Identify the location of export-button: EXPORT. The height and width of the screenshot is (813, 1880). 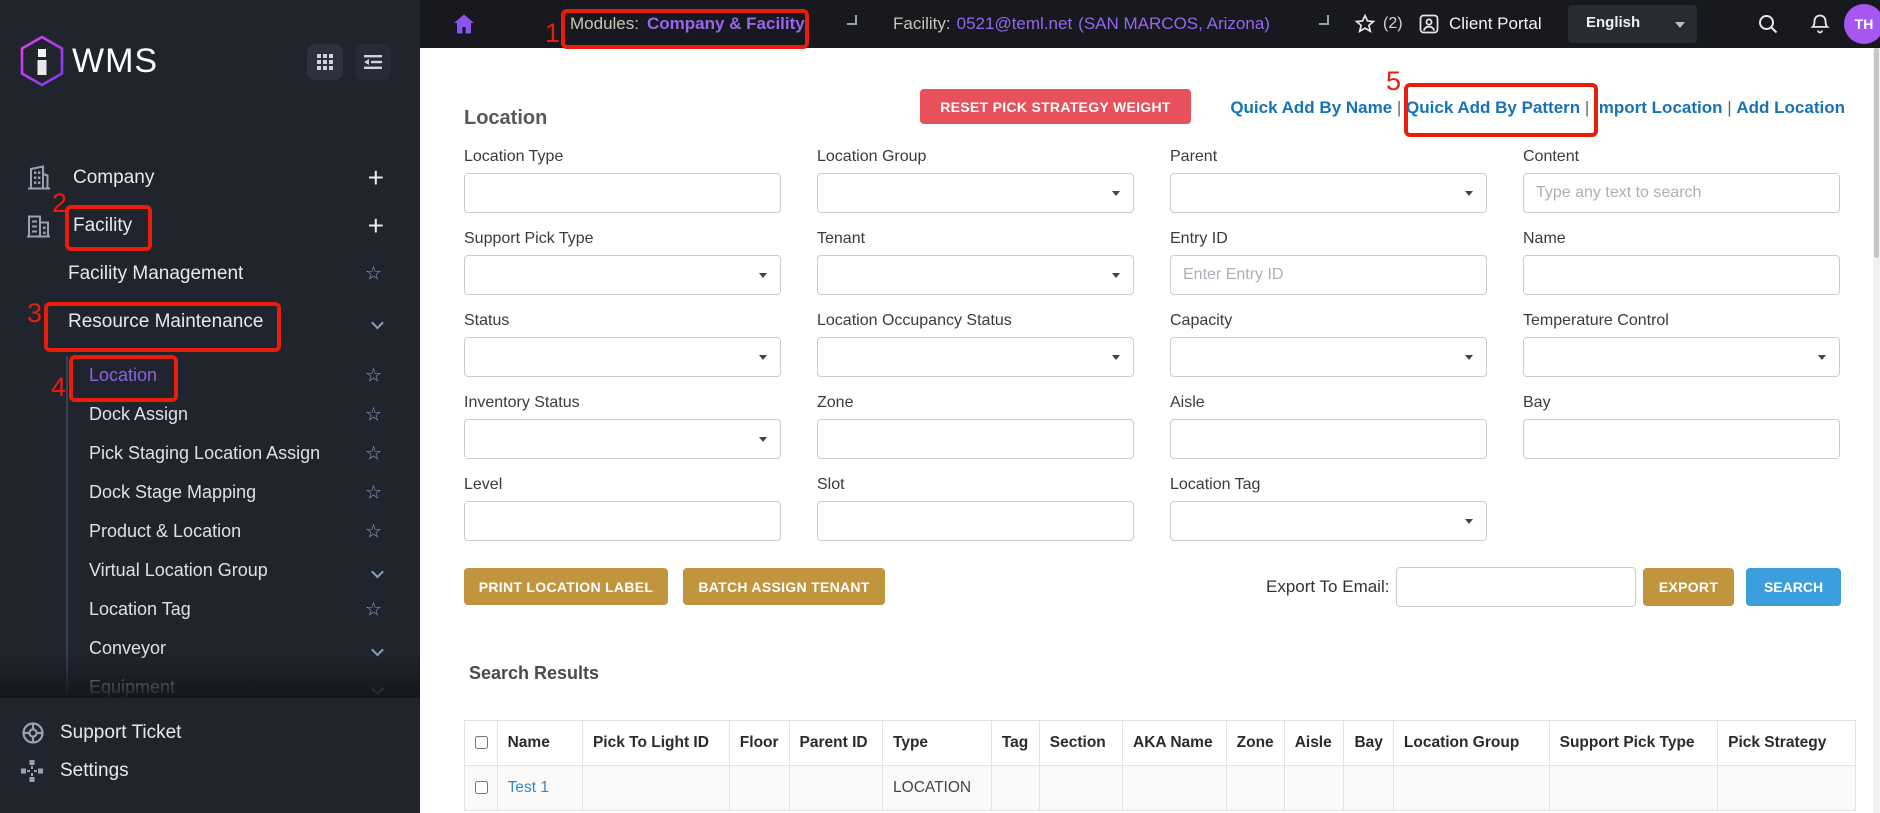
(1688, 587).